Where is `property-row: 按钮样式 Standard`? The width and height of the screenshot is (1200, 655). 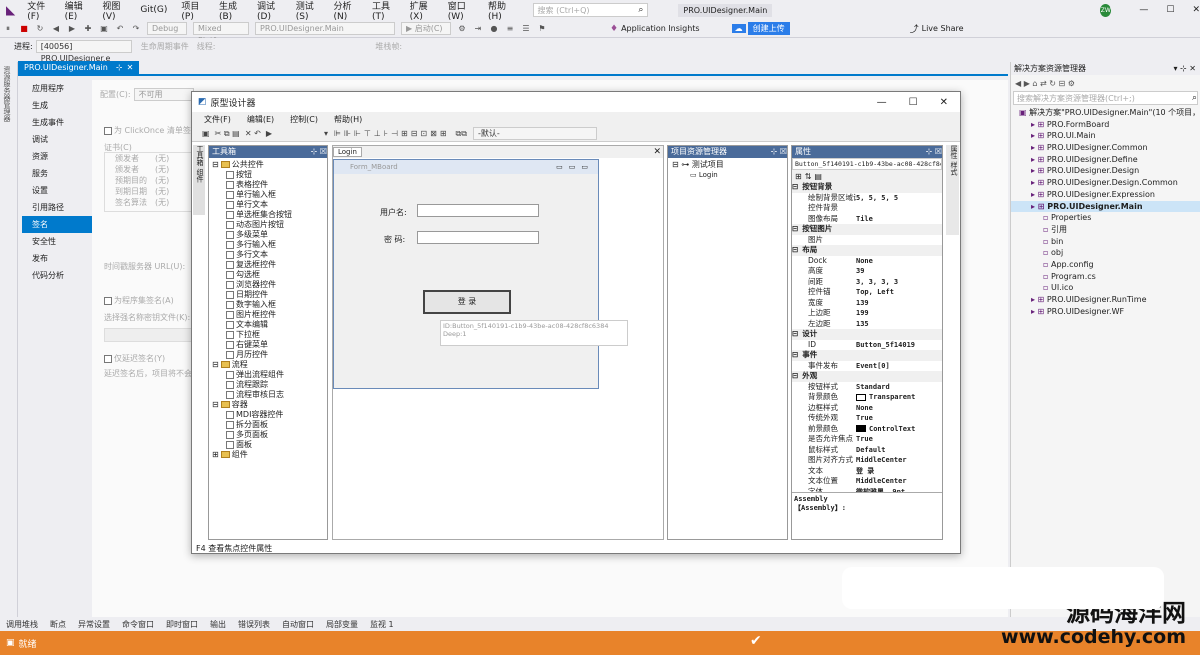
property-row: 按钮样式 Standard is located at coordinates (867, 387).